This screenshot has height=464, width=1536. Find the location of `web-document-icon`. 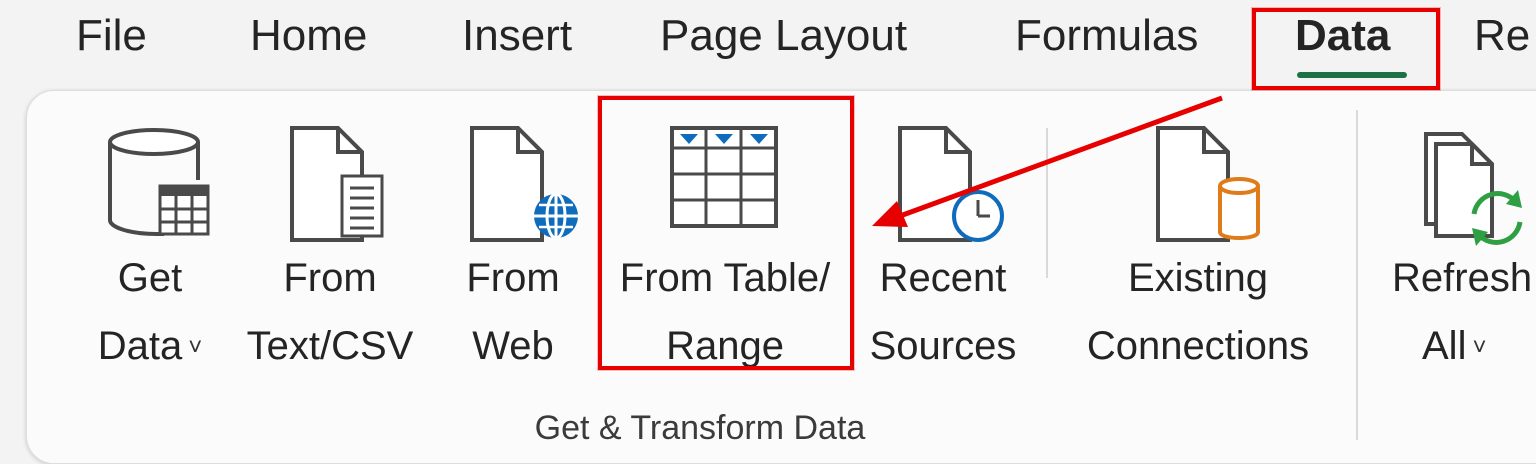

web-document-icon is located at coordinates (524, 188).